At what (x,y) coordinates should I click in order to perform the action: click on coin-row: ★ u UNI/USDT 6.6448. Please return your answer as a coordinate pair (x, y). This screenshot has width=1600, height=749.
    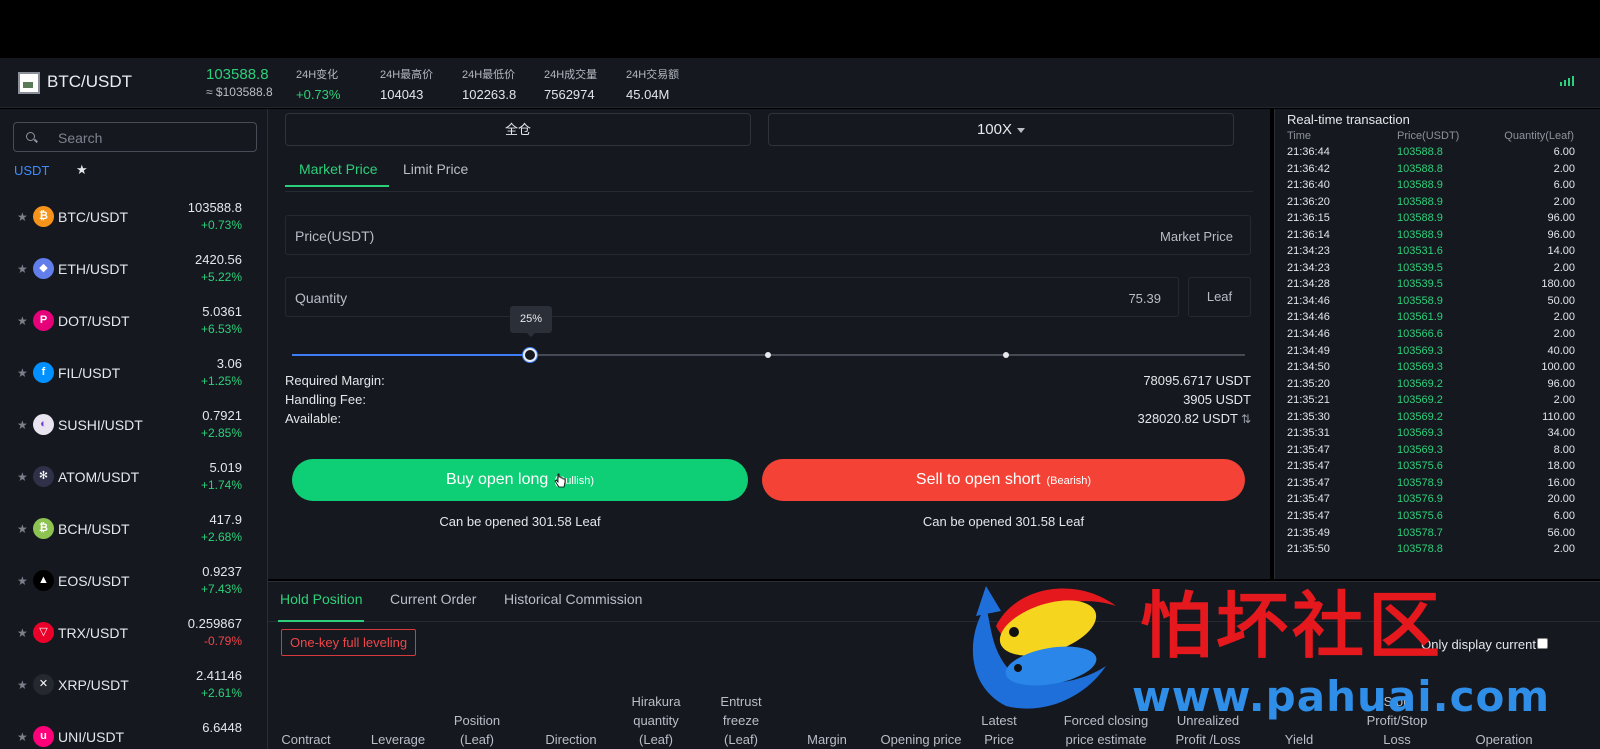
    Looking at the image, I should click on (134, 730).